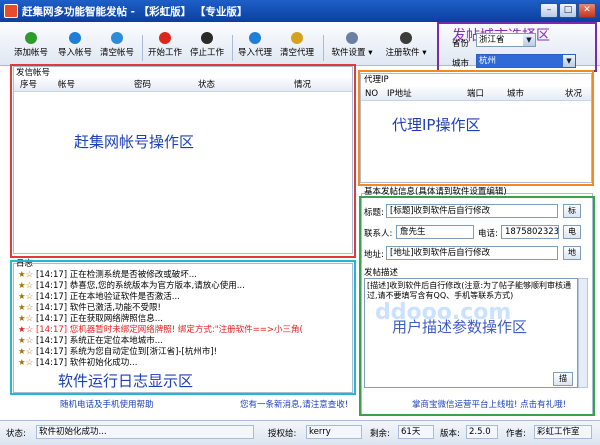 The height and width of the screenshot is (445, 600). What do you see at coordinates (482, 432) in the screenshot?
I see `version-value: 2.5.0` at bounding box center [482, 432].